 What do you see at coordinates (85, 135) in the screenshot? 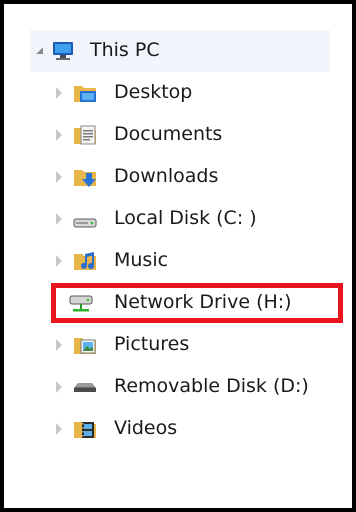
I see `documents-folder-icon` at bounding box center [85, 135].